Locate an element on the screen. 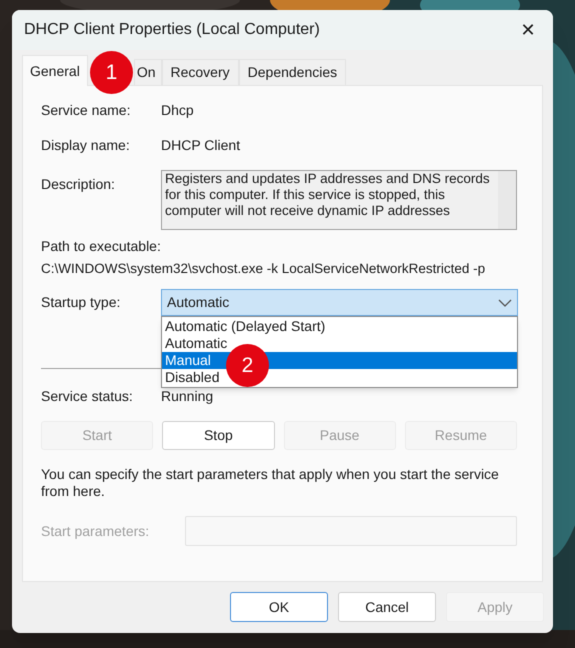 This screenshot has width=575, height=648. status-value: Running is located at coordinates (187, 396).